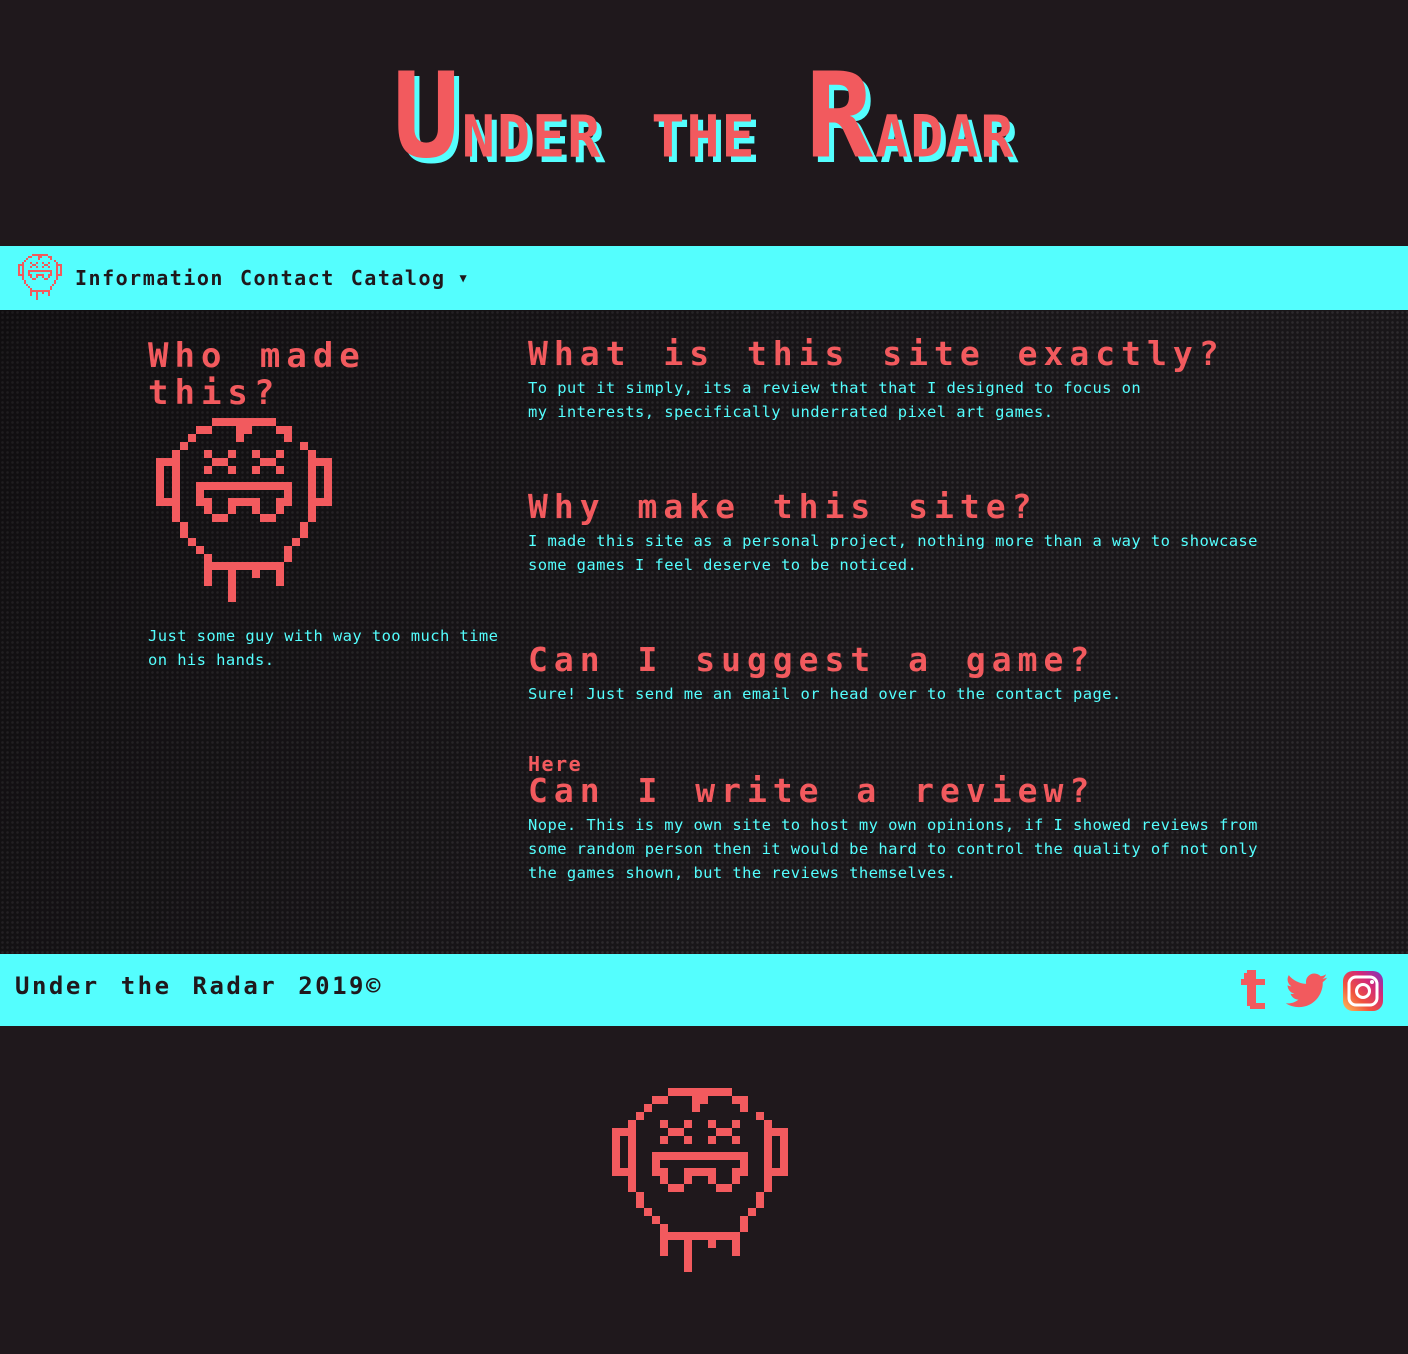  I want to click on about-title: Who made this?, so click(257, 374).